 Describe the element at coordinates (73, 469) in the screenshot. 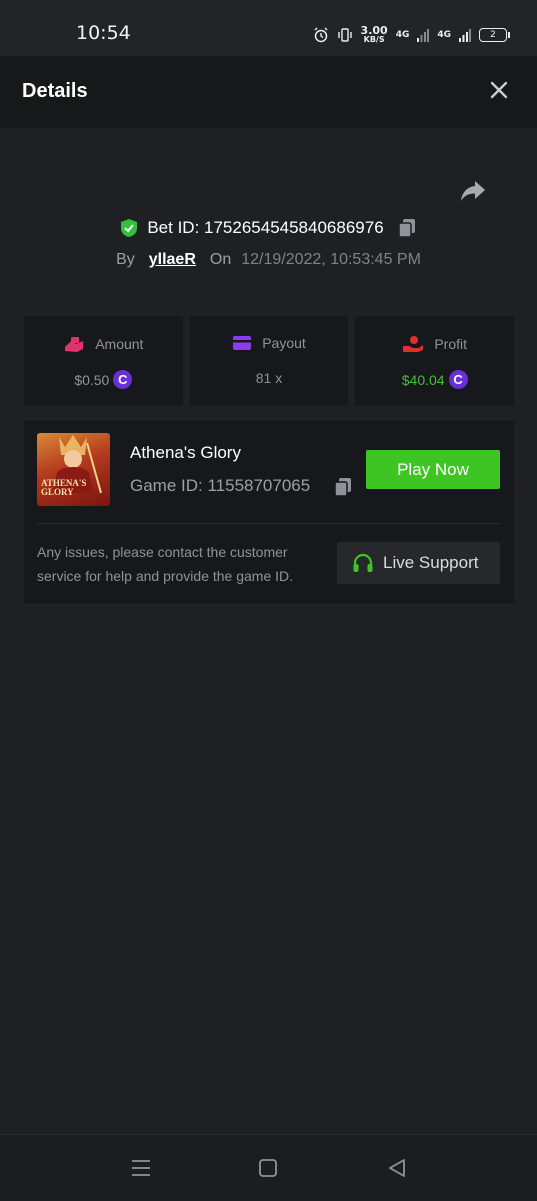

I see `game-thumbnail: ATHENA'S GLORY` at that location.